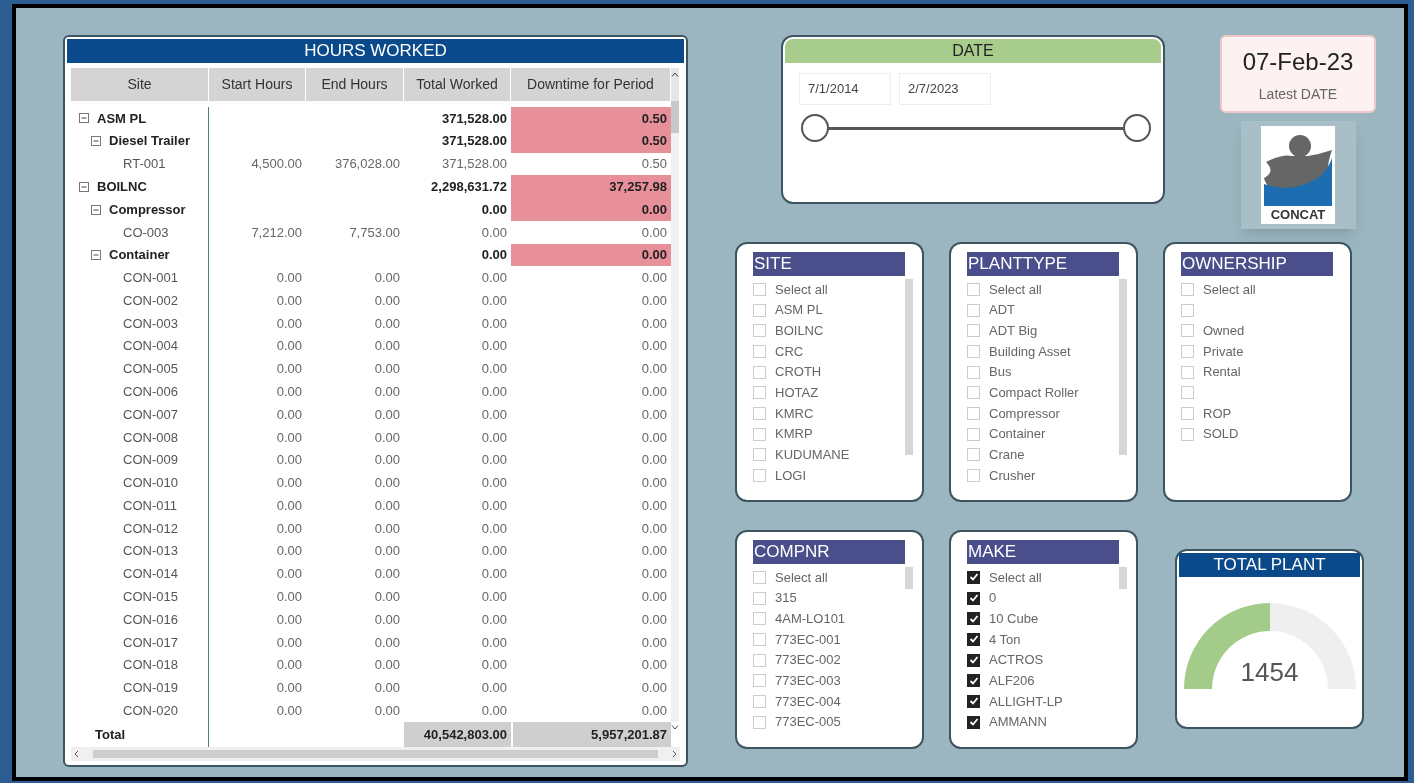 This screenshot has height=783, width=1414. I want to click on gauge-value: 1454, so click(1269, 672).